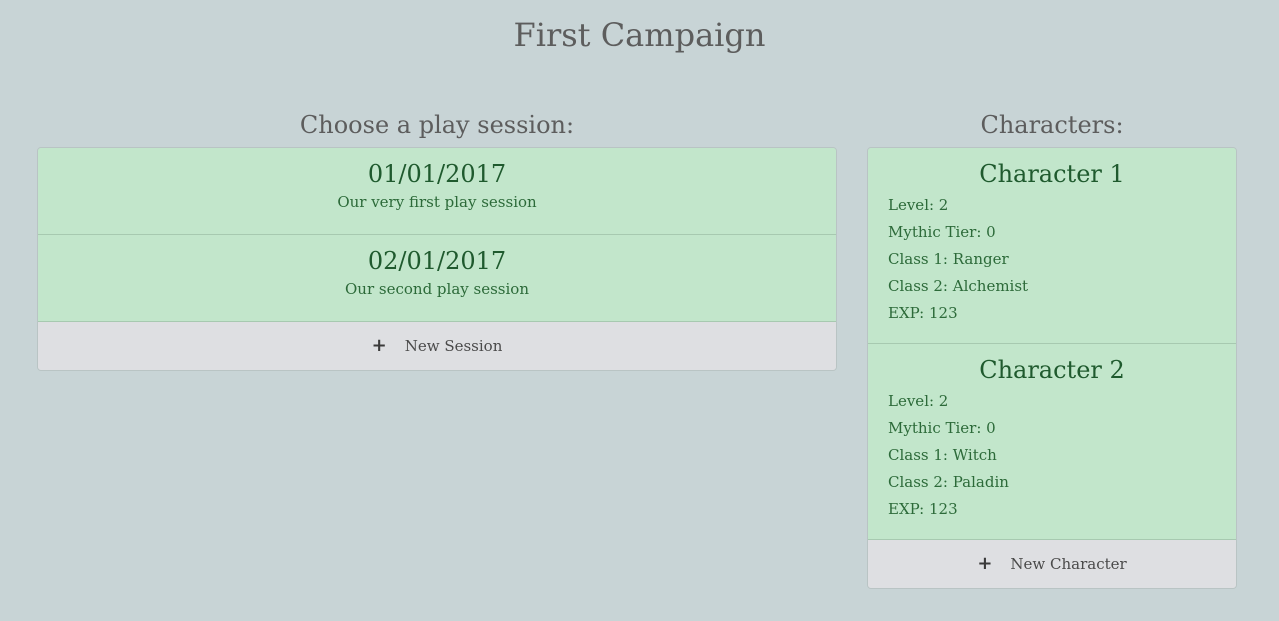 The image size is (1279, 621). I want to click on new-character-button: + New Character, so click(1052, 564).